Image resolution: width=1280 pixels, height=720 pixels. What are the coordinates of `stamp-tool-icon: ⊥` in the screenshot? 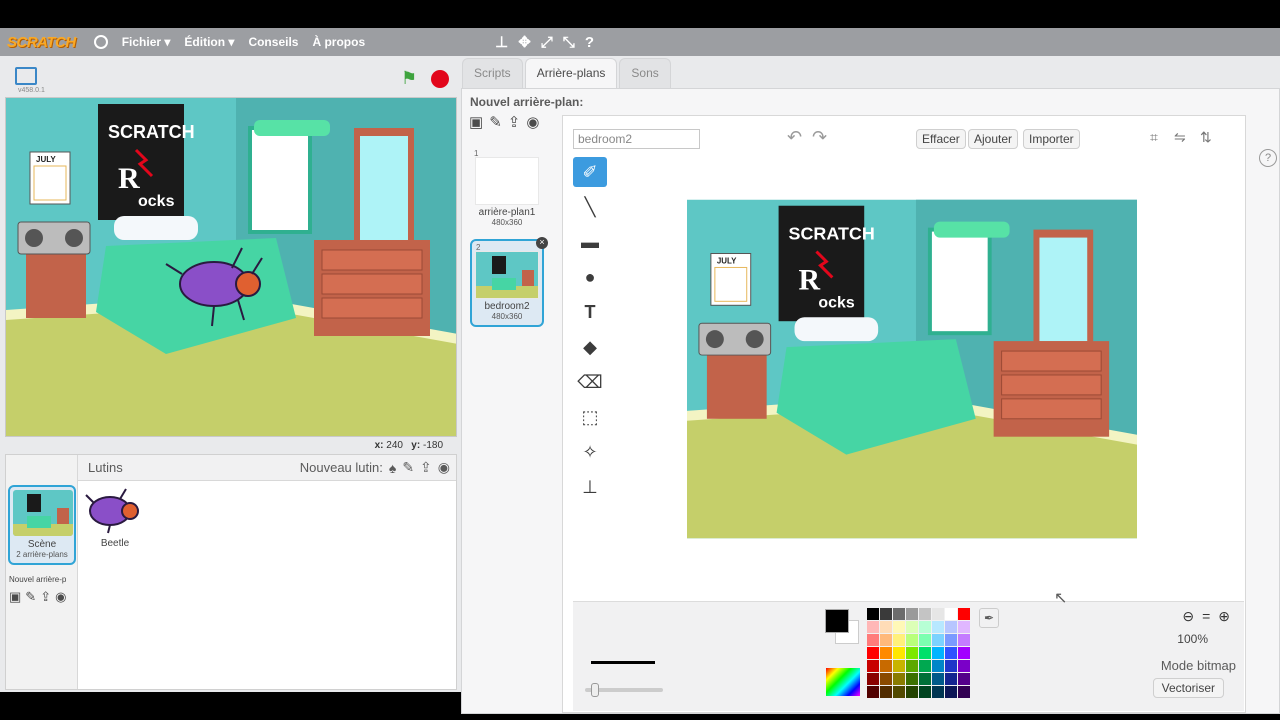 It's located at (590, 487).